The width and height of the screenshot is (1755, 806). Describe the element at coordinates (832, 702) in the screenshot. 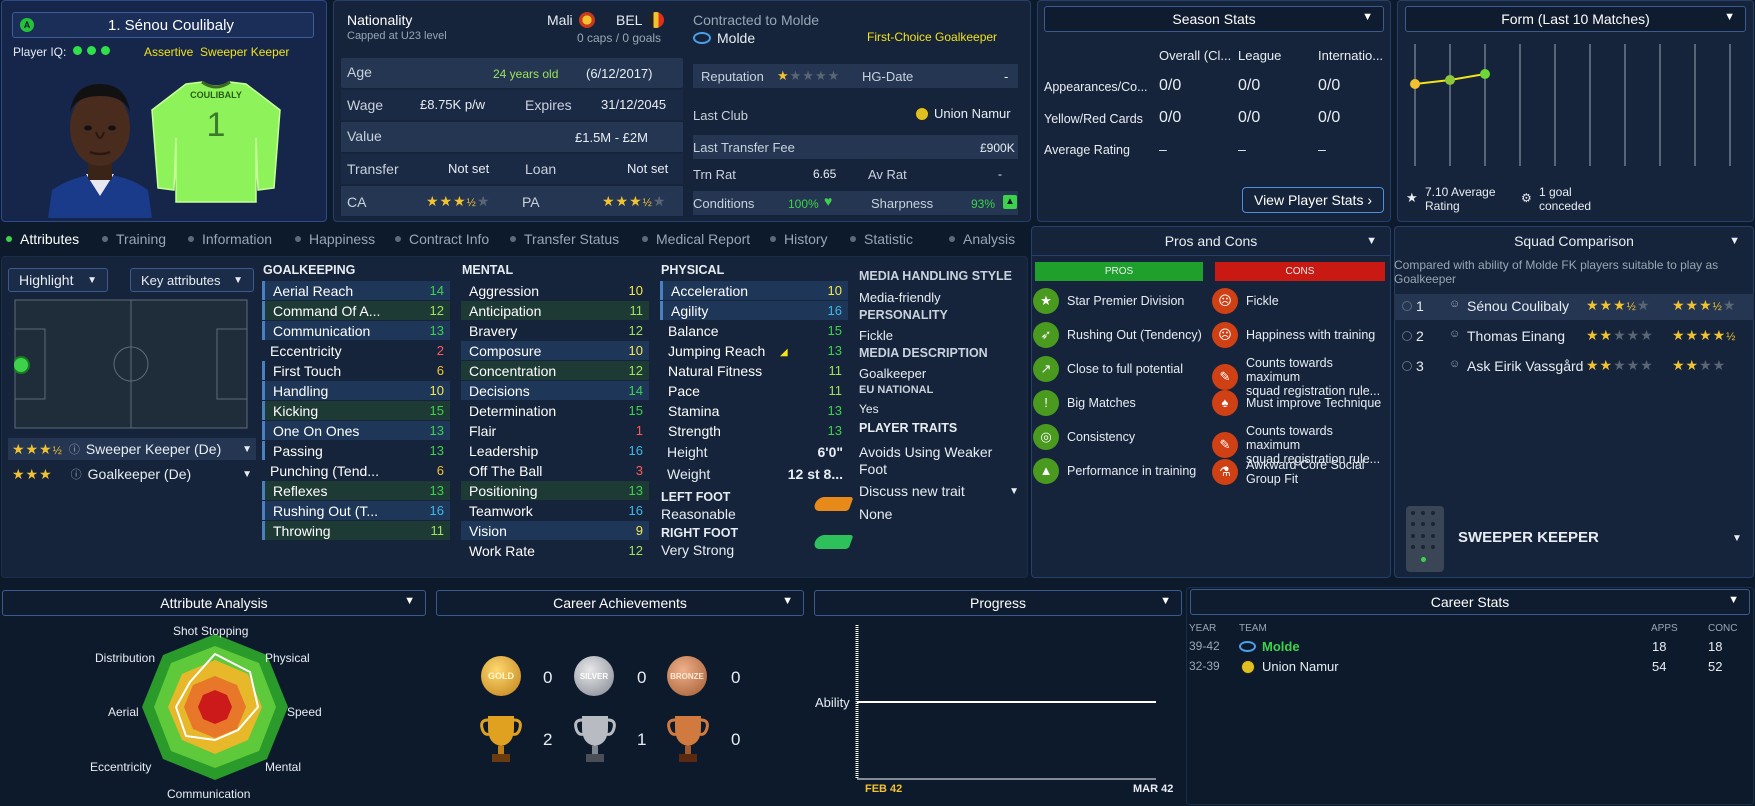

I see `progress-ylabel: Ability` at that location.